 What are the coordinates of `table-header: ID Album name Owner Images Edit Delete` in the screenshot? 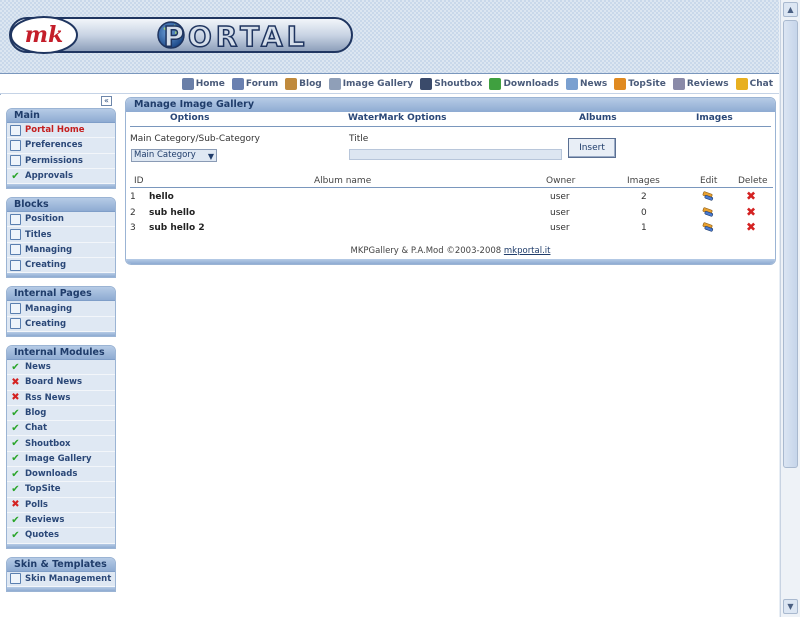 It's located at (451, 182).